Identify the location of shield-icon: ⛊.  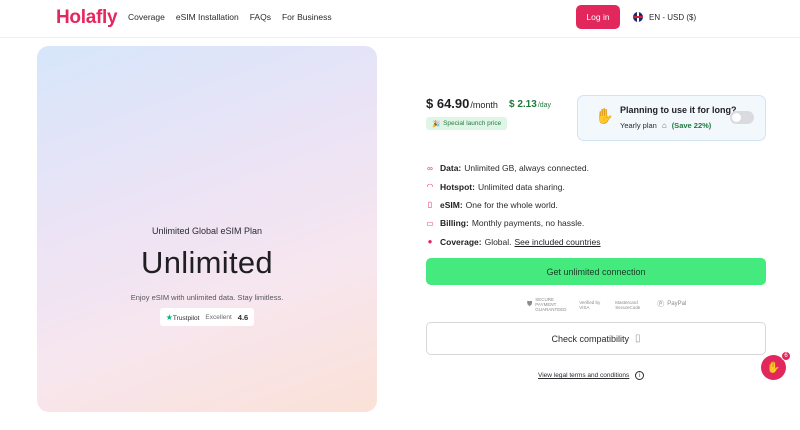
(530, 304).